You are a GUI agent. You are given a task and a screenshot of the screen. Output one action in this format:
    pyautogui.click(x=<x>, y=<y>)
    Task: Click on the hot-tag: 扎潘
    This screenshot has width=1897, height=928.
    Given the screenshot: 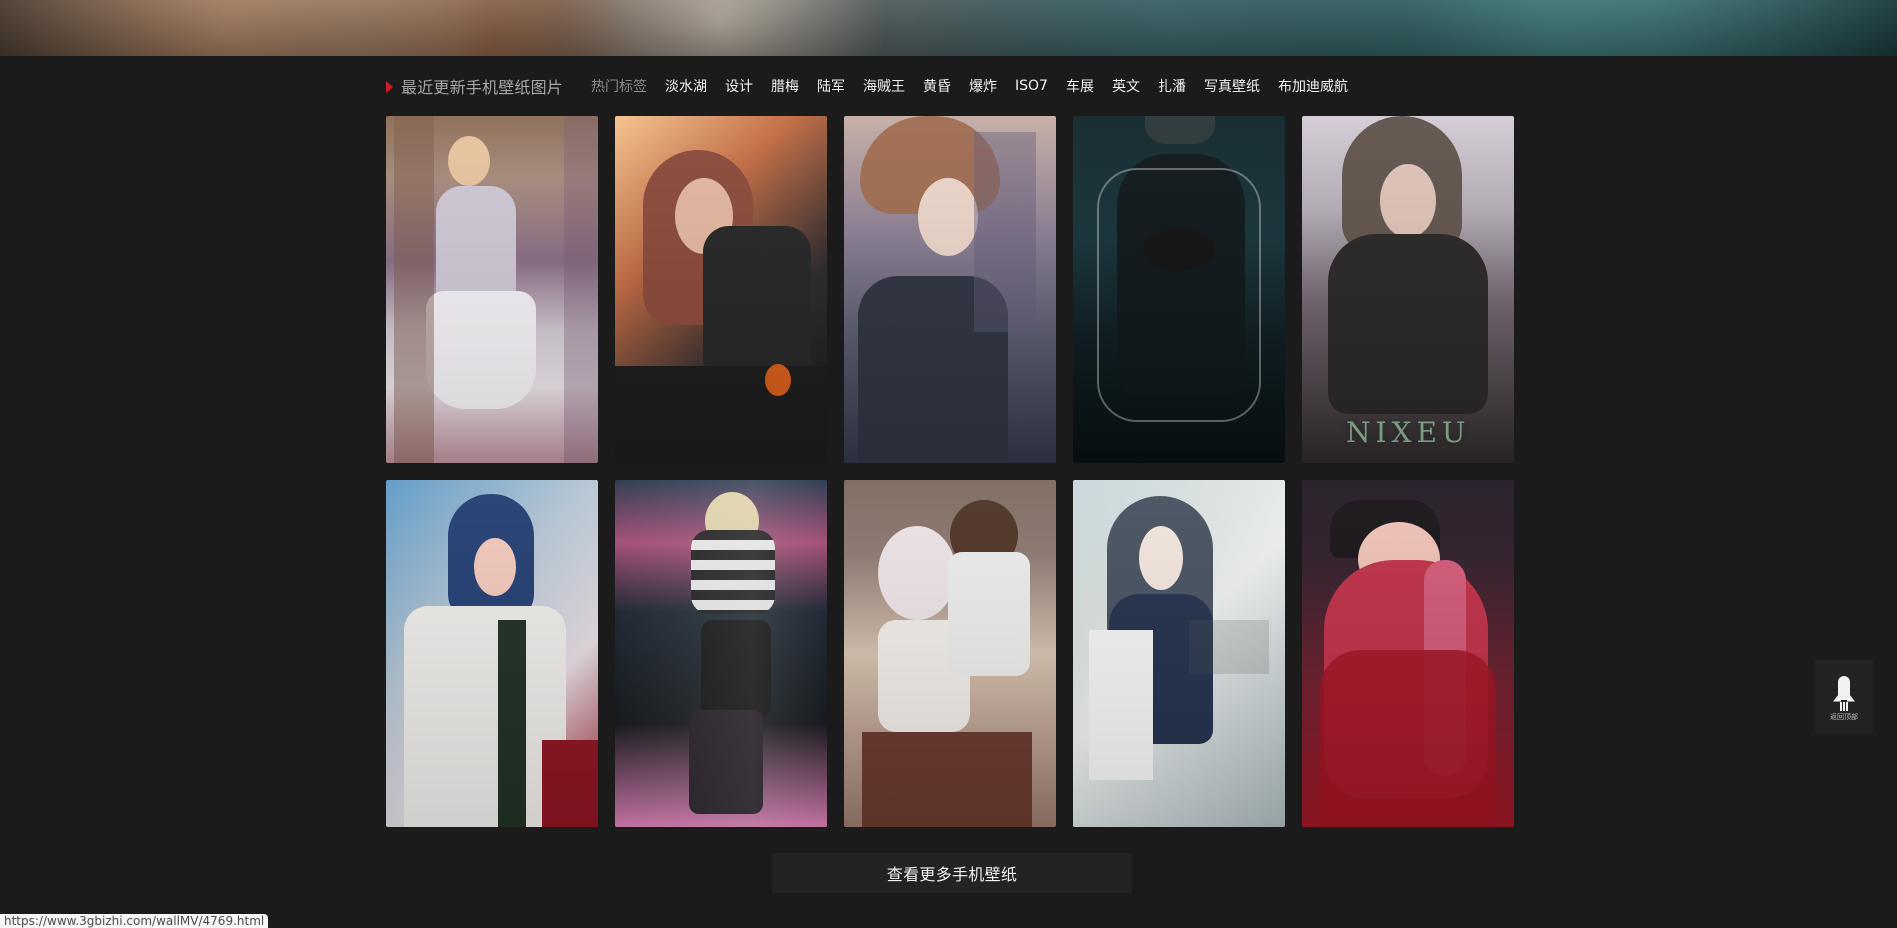 What is the action you would take?
    pyautogui.click(x=1172, y=86)
    